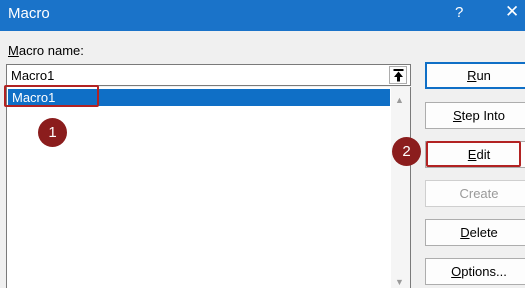 The height and width of the screenshot is (288, 525). What do you see at coordinates (46, 50) in the screenshot?
I see `macro-name-label: Macro name:` at bounding box center [46, 50].